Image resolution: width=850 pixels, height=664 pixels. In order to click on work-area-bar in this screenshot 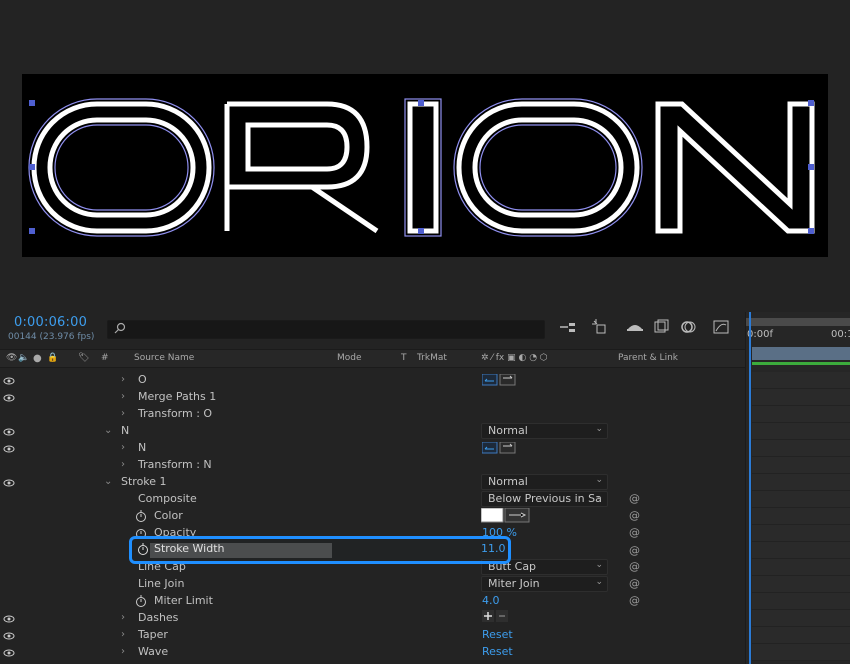, I will do `click(801, 353)`.